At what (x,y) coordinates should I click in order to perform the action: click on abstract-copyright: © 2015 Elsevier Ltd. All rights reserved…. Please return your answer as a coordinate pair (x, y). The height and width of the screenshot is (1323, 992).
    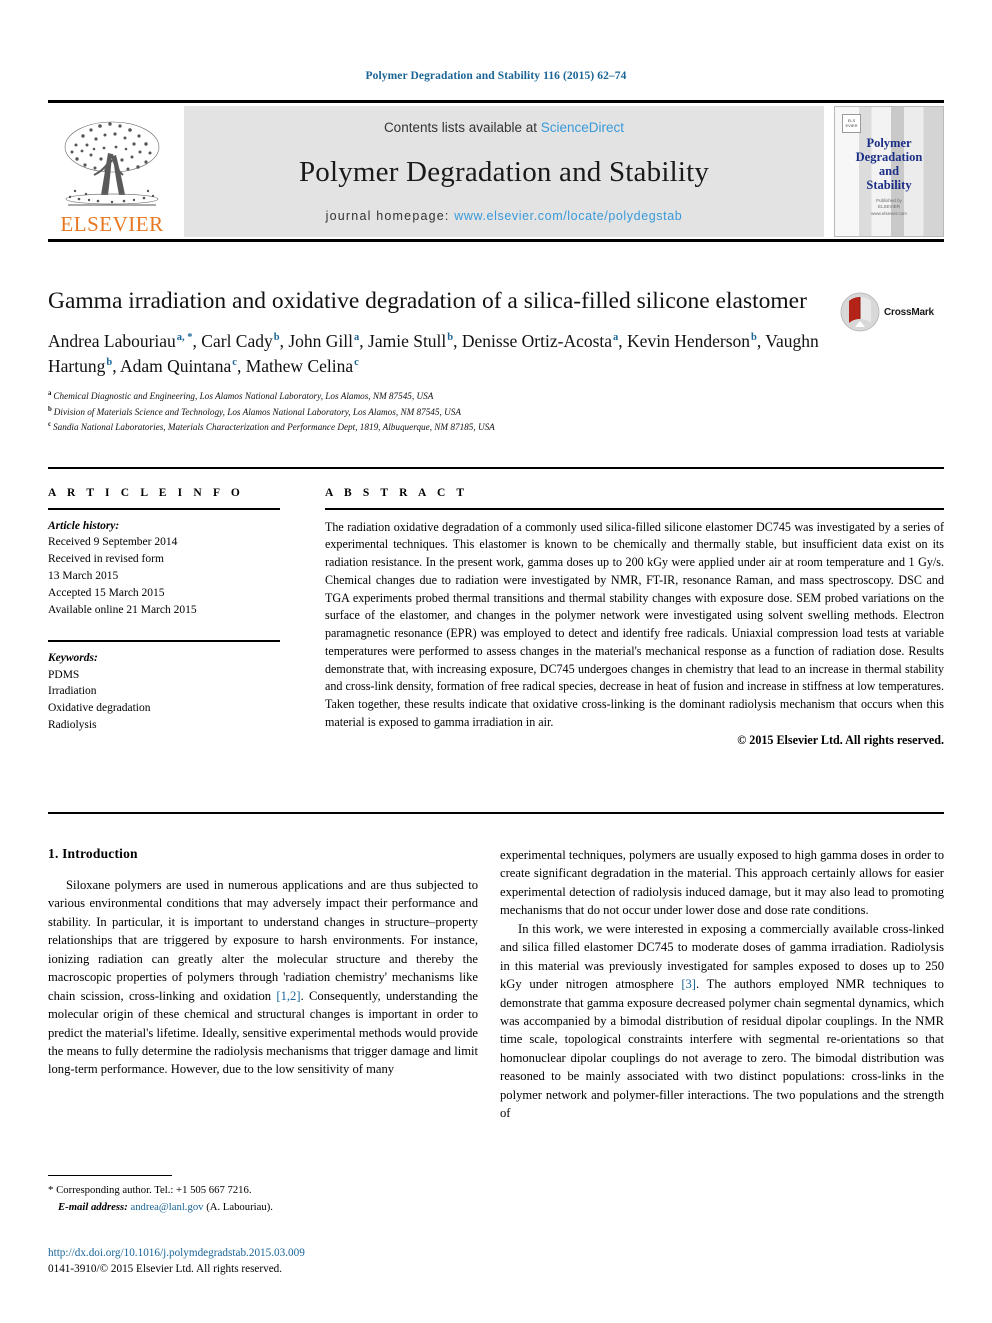
    Looking at the image, I should click on (840, 739).